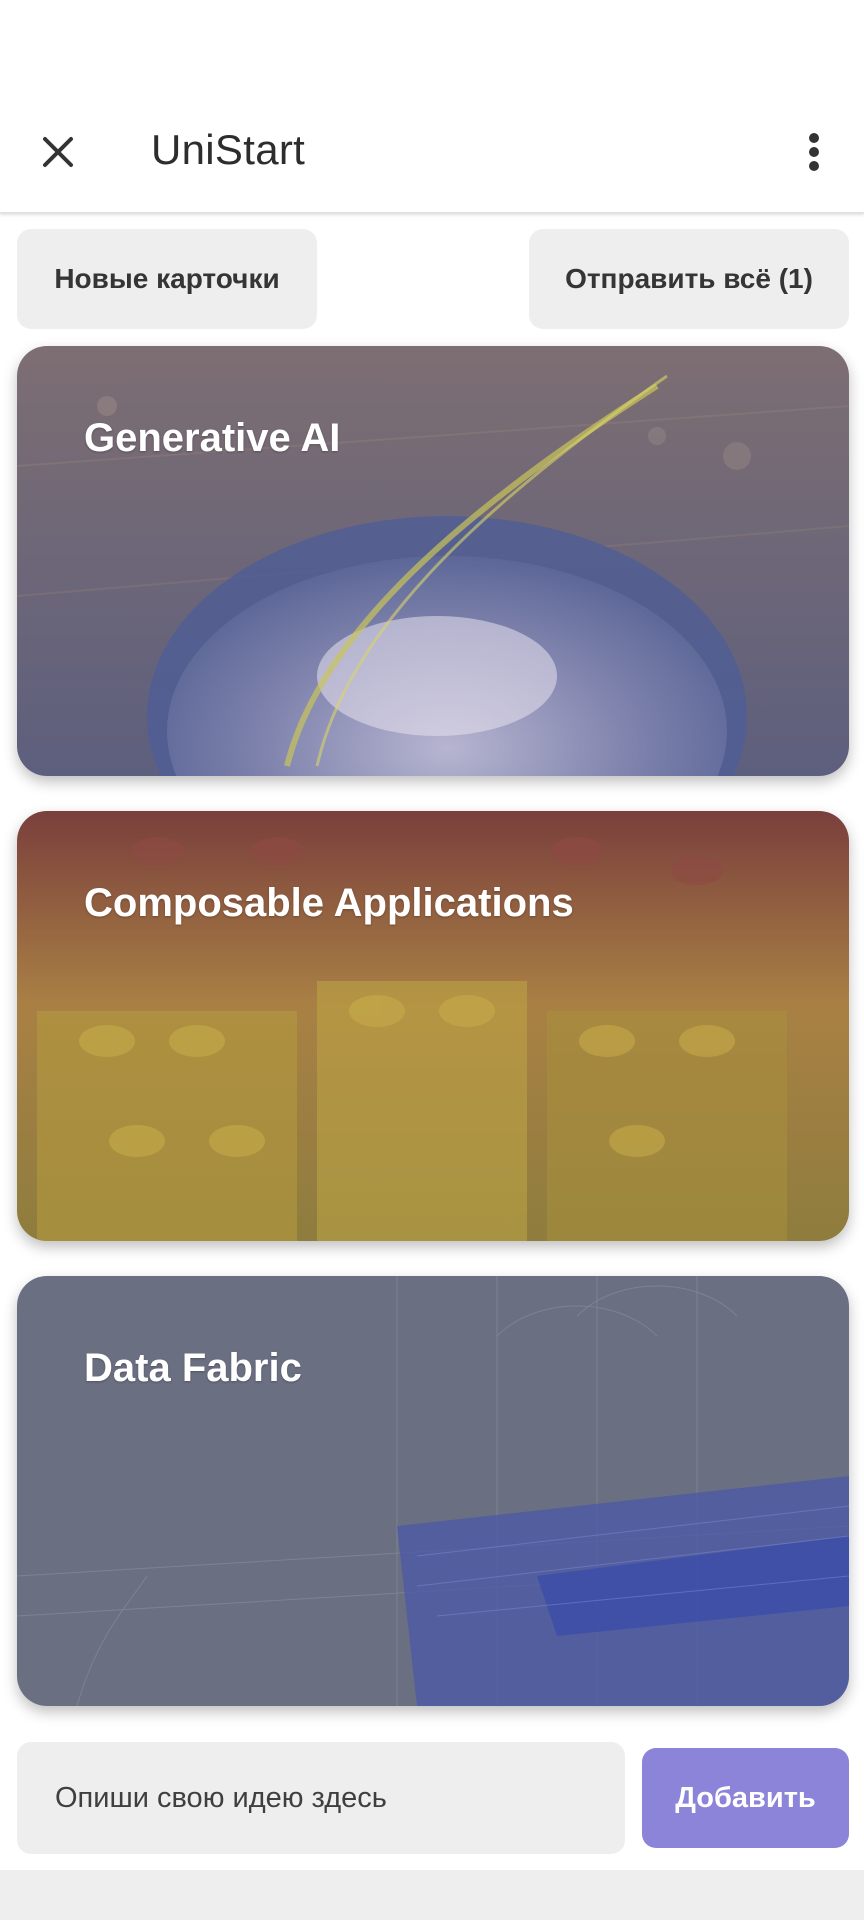  What do you see at coordinates (329, 903) in the screenshot?
I see `card-title: Composable Applications` at bounding box center [329, 903].